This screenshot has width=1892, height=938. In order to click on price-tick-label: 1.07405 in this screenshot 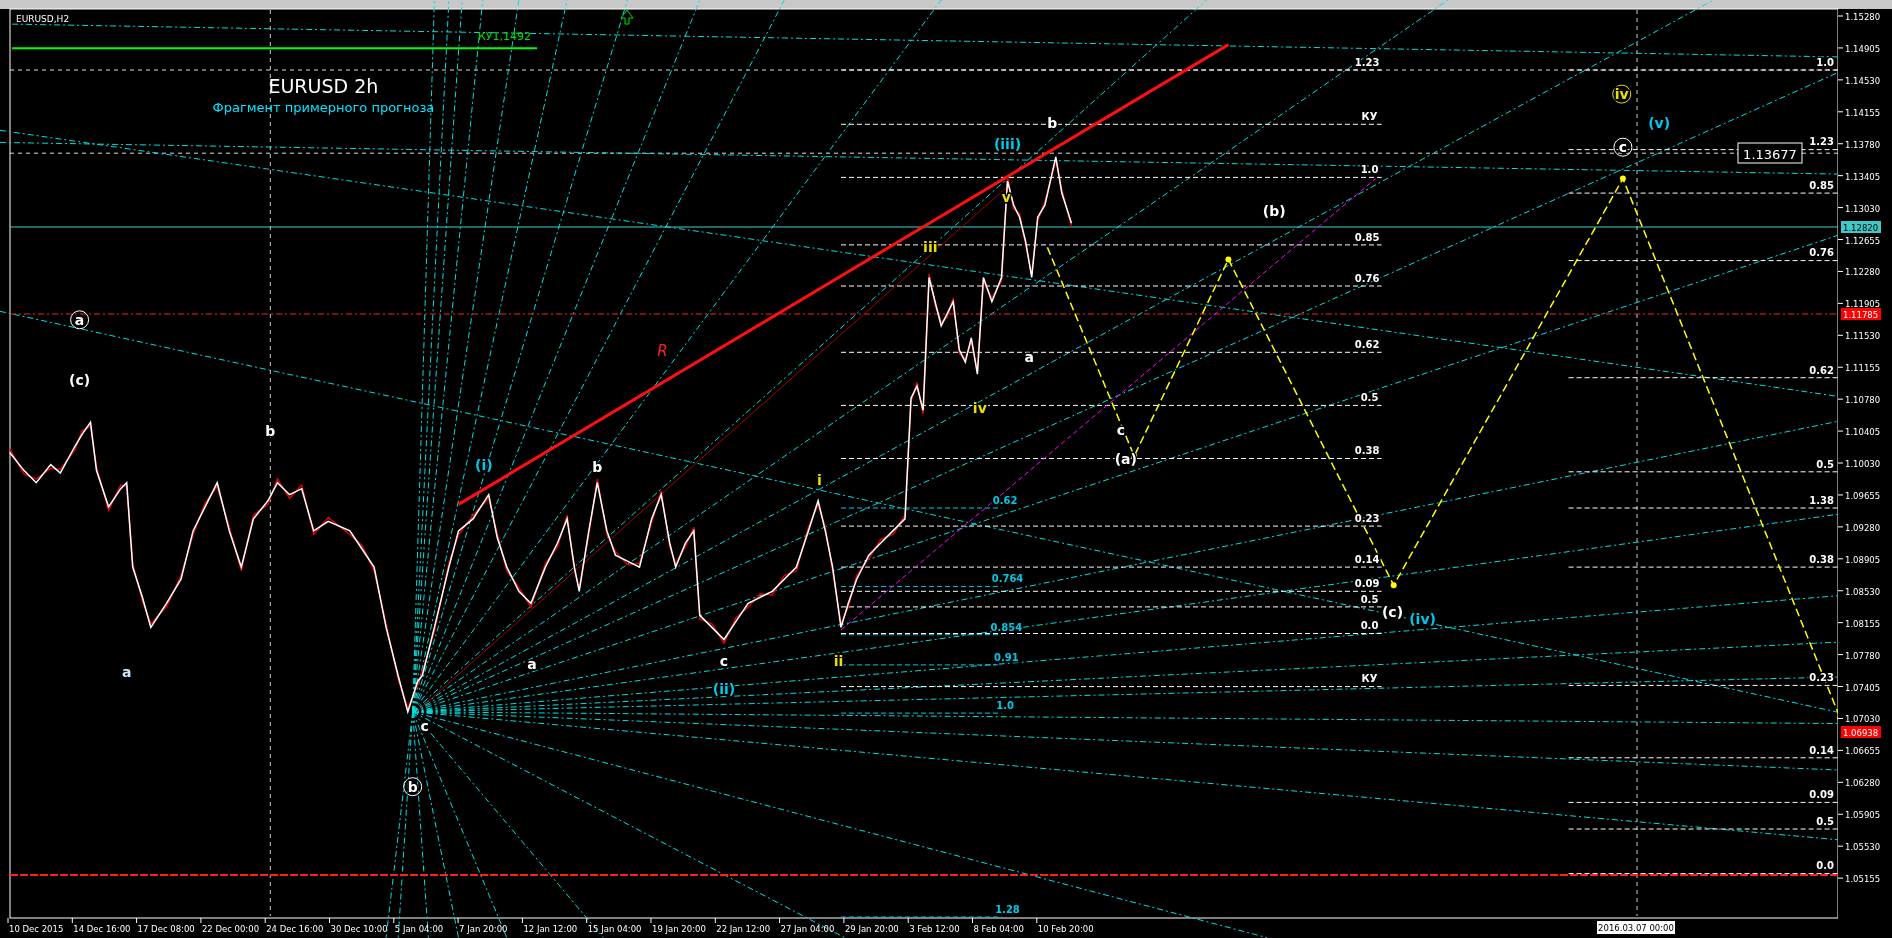, I will do `click(1863, 687)`.